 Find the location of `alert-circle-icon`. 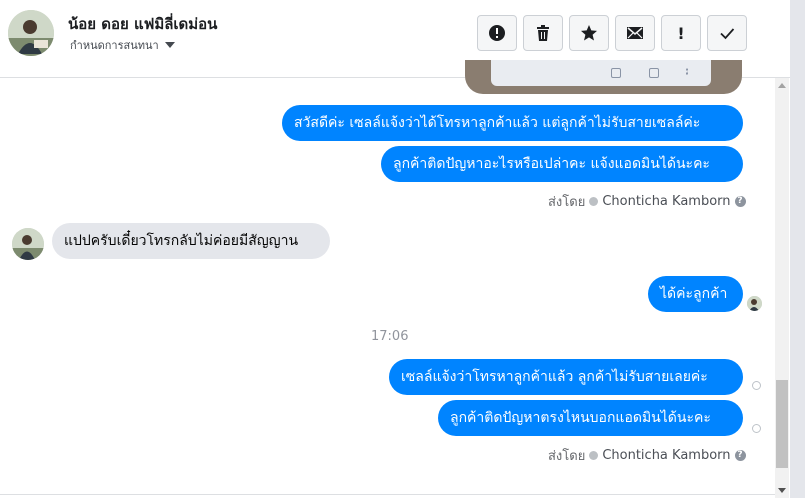

alert-circle-icon is located at coordinates (497, 33).